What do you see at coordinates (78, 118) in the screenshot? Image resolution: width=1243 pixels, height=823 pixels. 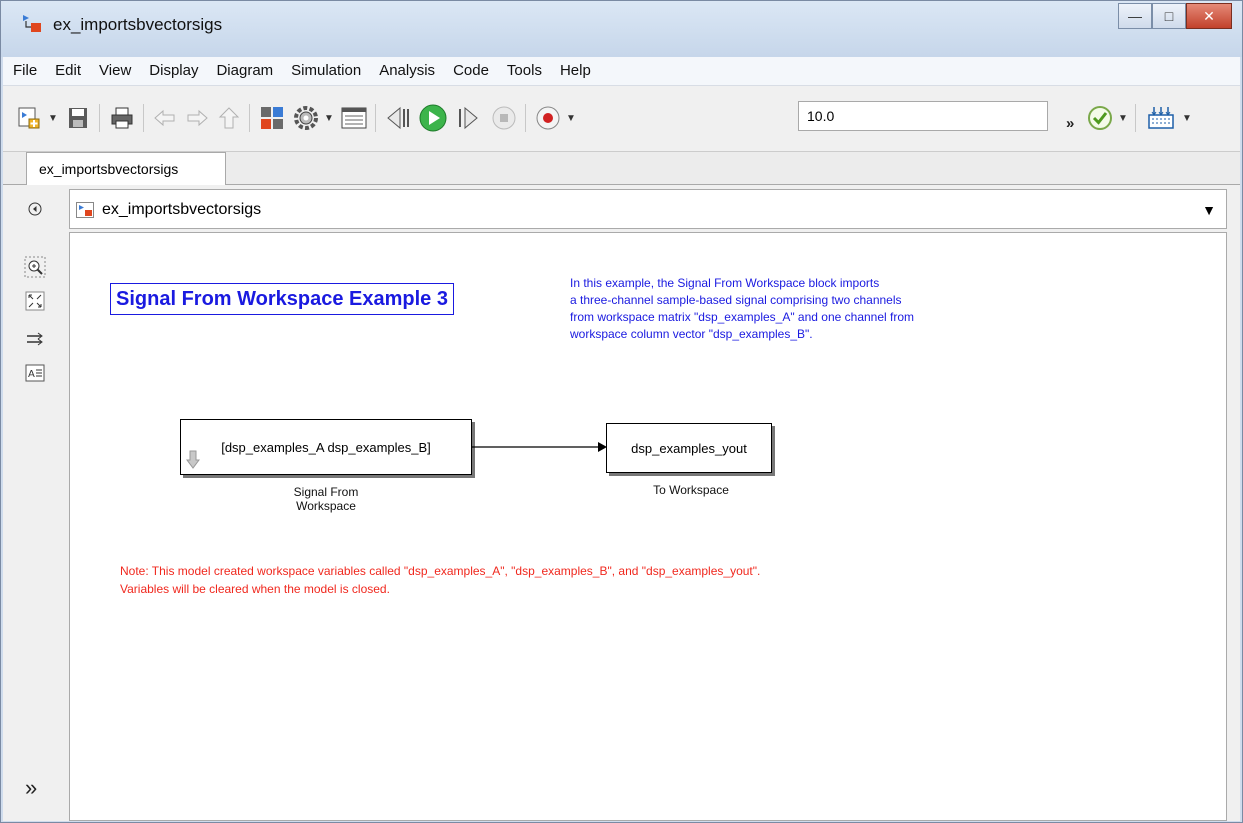 I see `save-icon` at bounding box center [78, 118].